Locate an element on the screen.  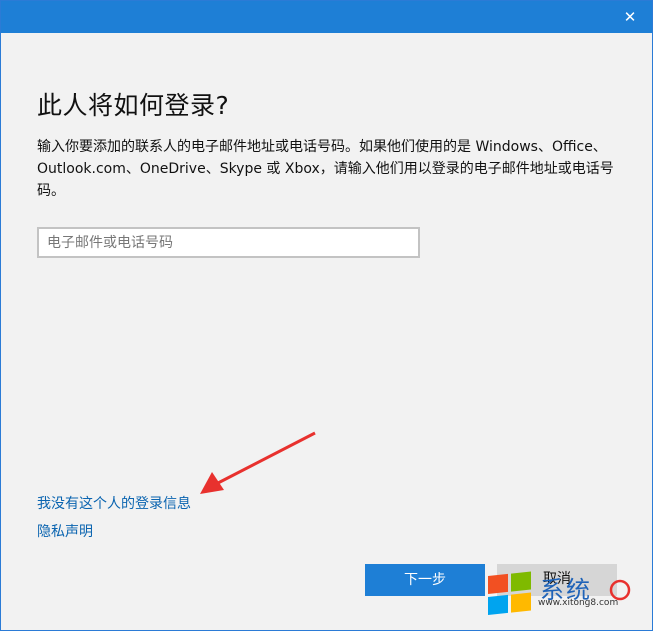
close-button: ✕ is located at coordinates (630, 17).